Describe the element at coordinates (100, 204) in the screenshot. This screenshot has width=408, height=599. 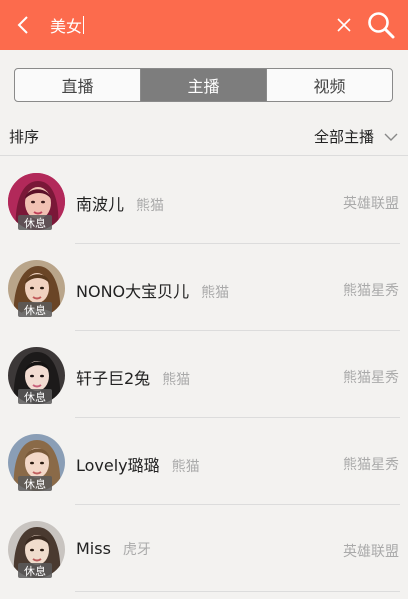
I see `streamer-name-text: 南波儿` at that location.